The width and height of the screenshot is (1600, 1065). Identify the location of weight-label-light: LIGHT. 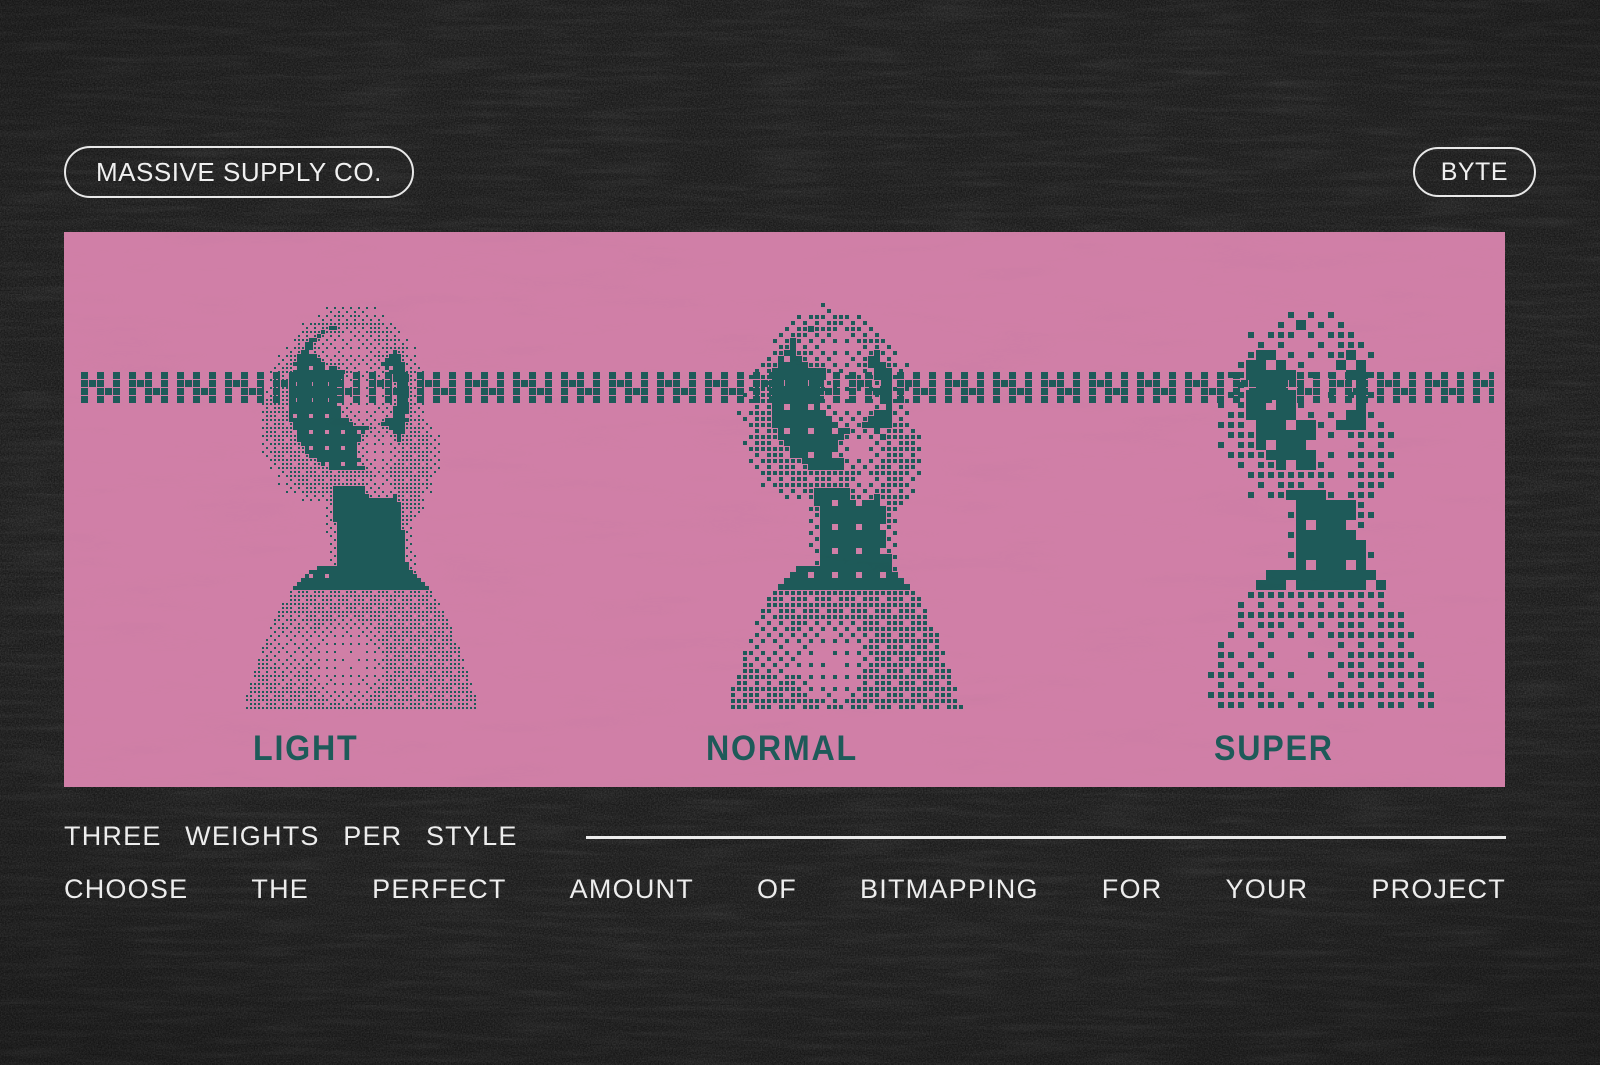
(306, 748).